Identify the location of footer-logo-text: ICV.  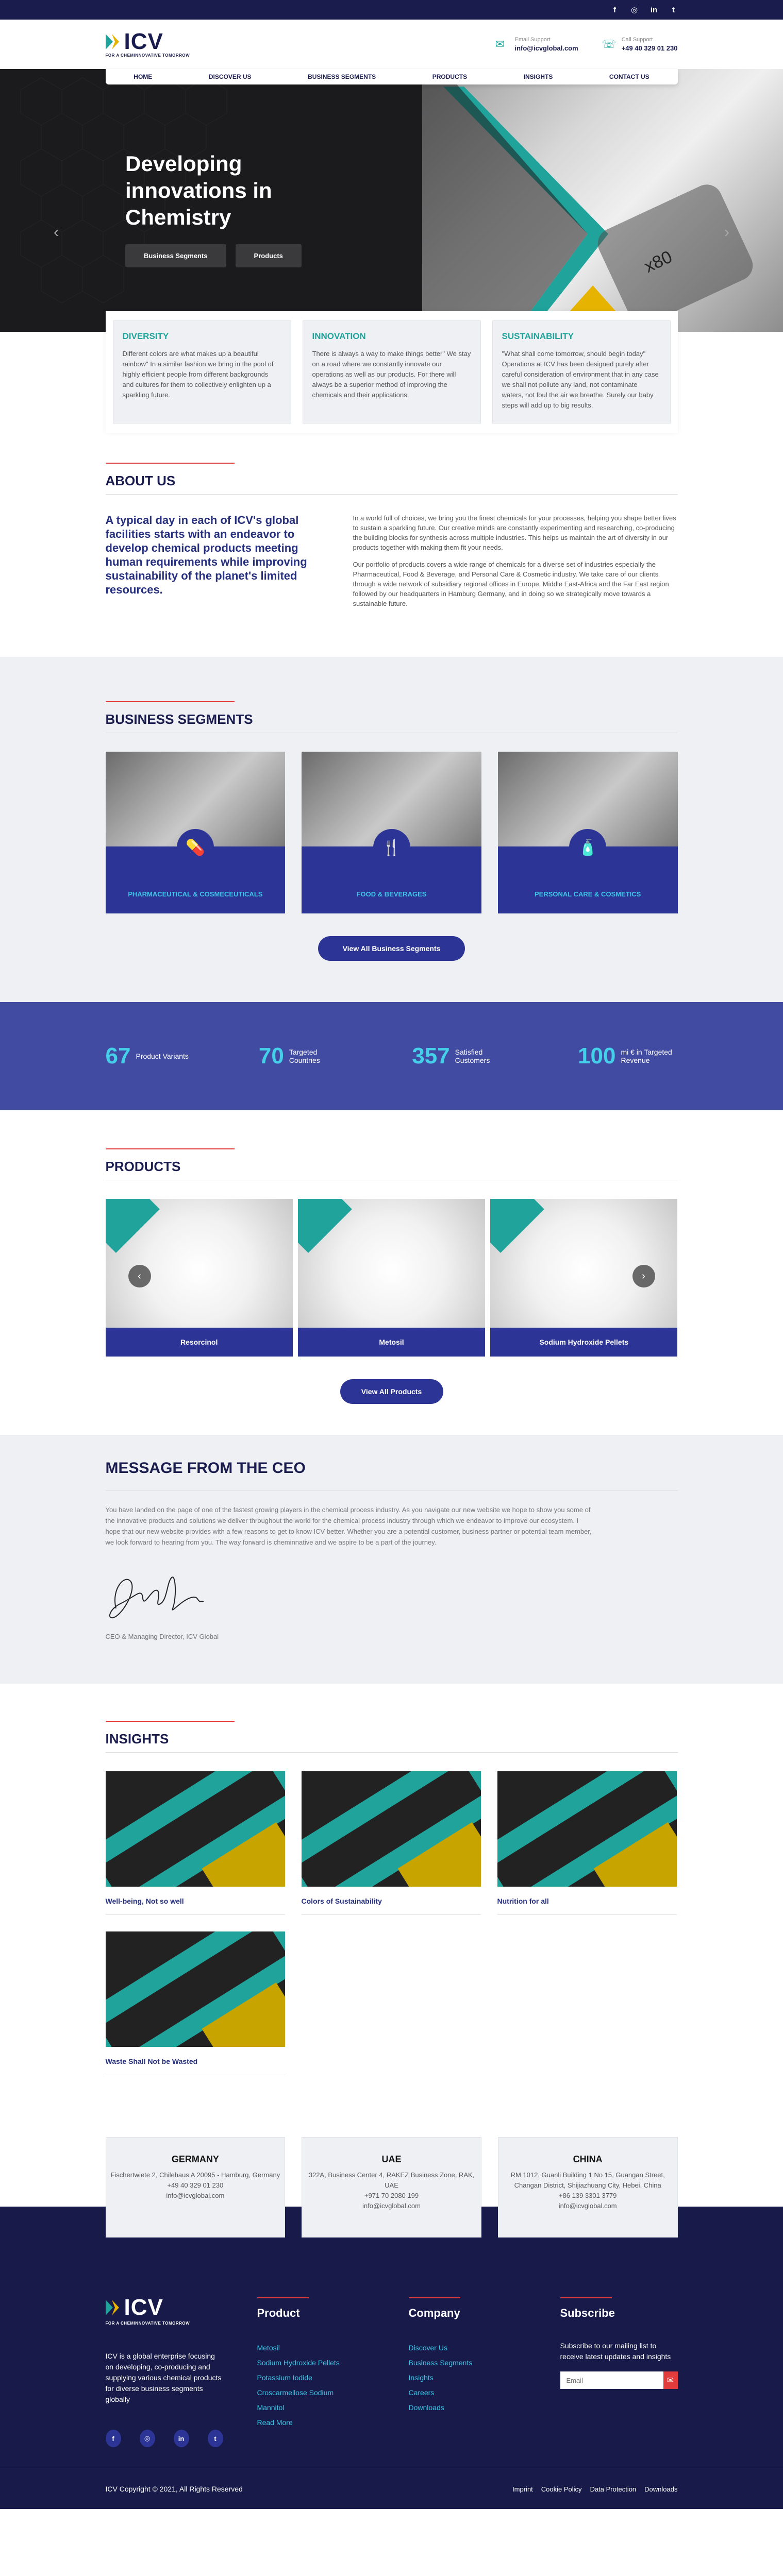
(143, 2307).